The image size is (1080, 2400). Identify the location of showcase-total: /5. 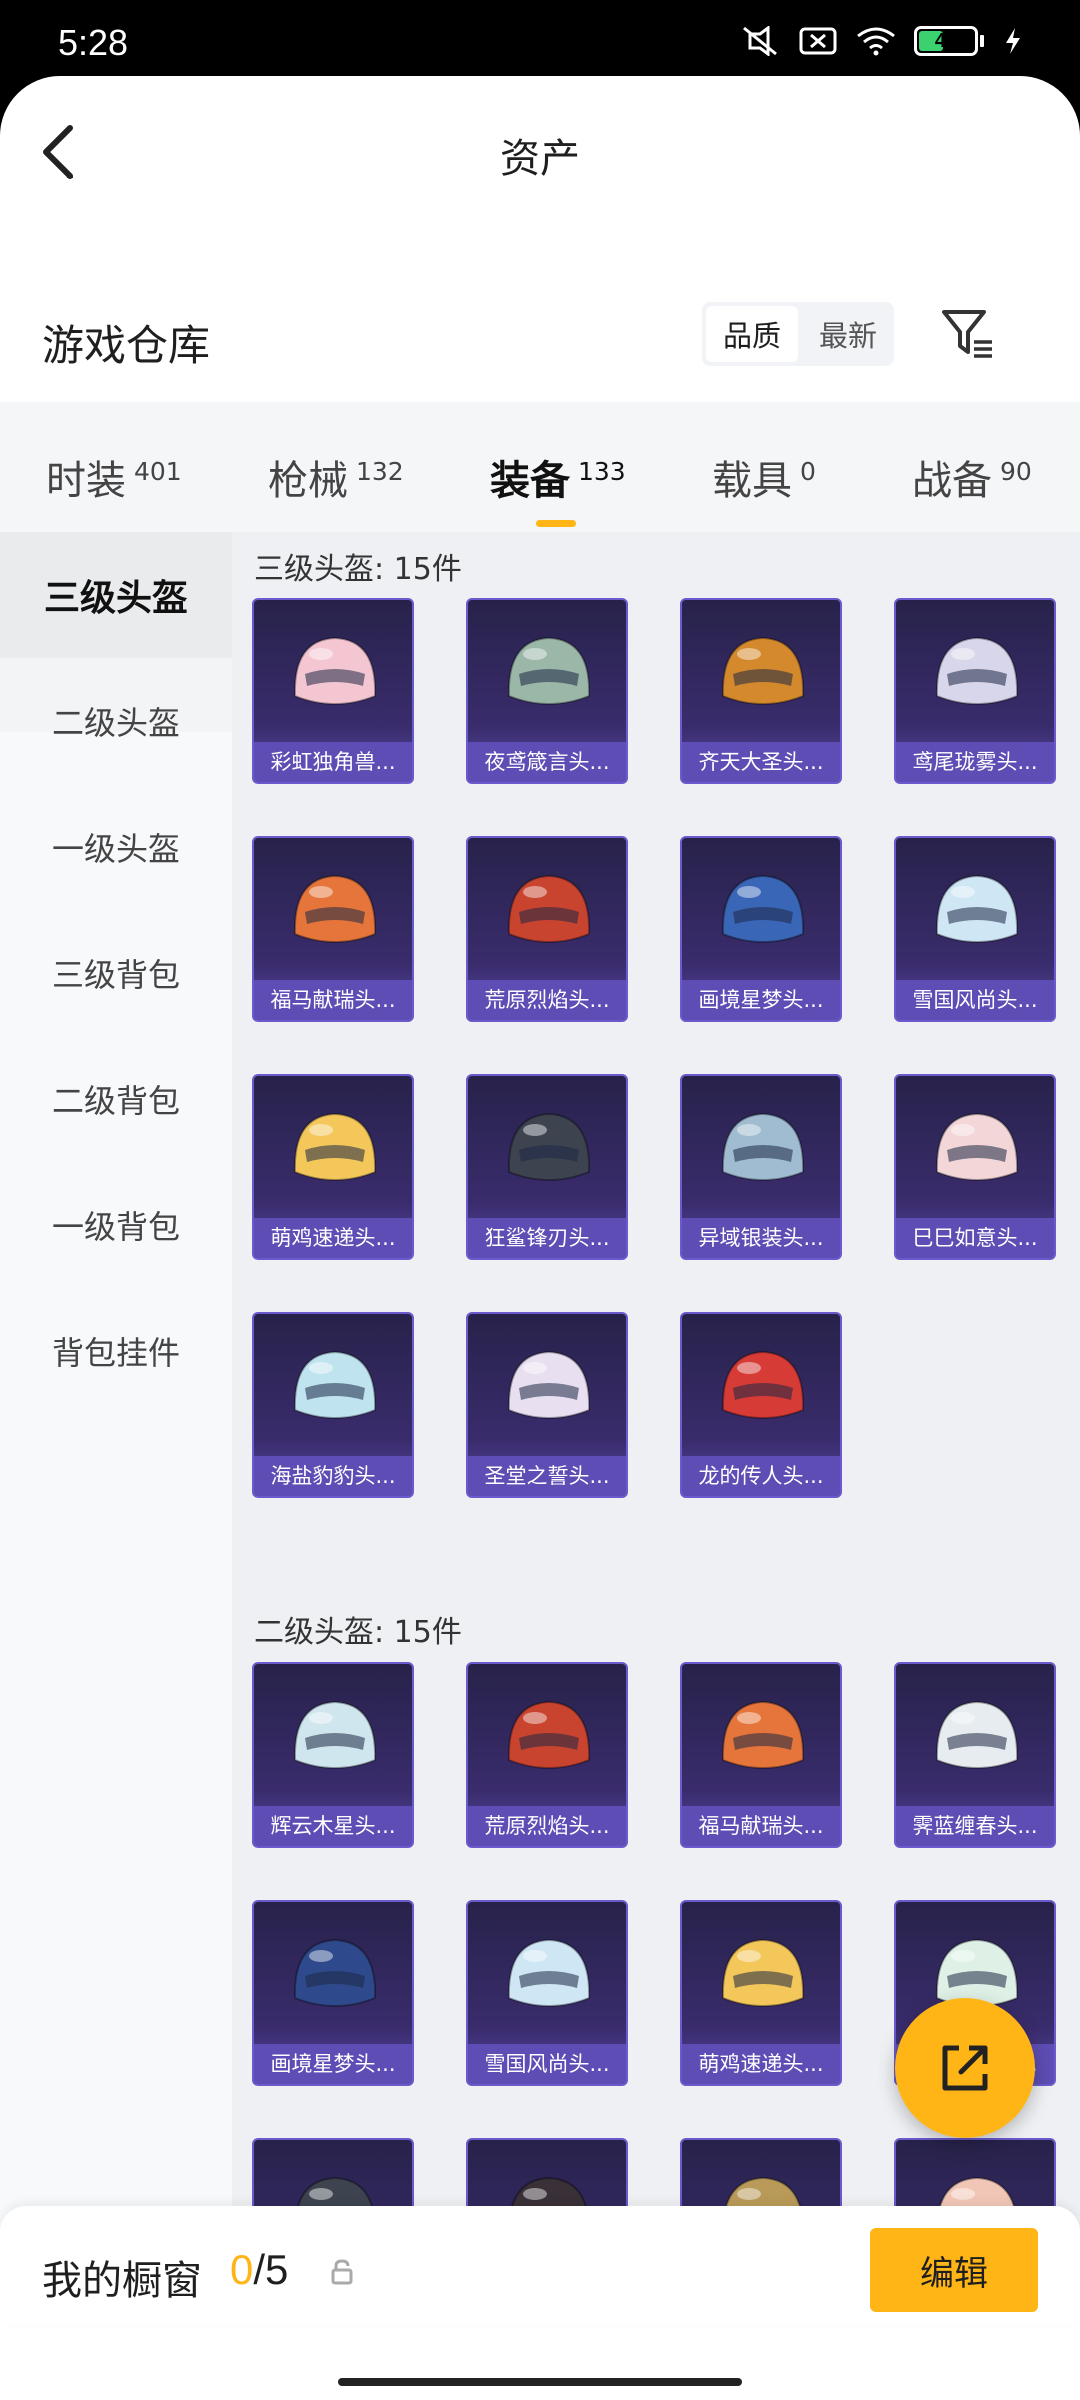
(271, 2269).